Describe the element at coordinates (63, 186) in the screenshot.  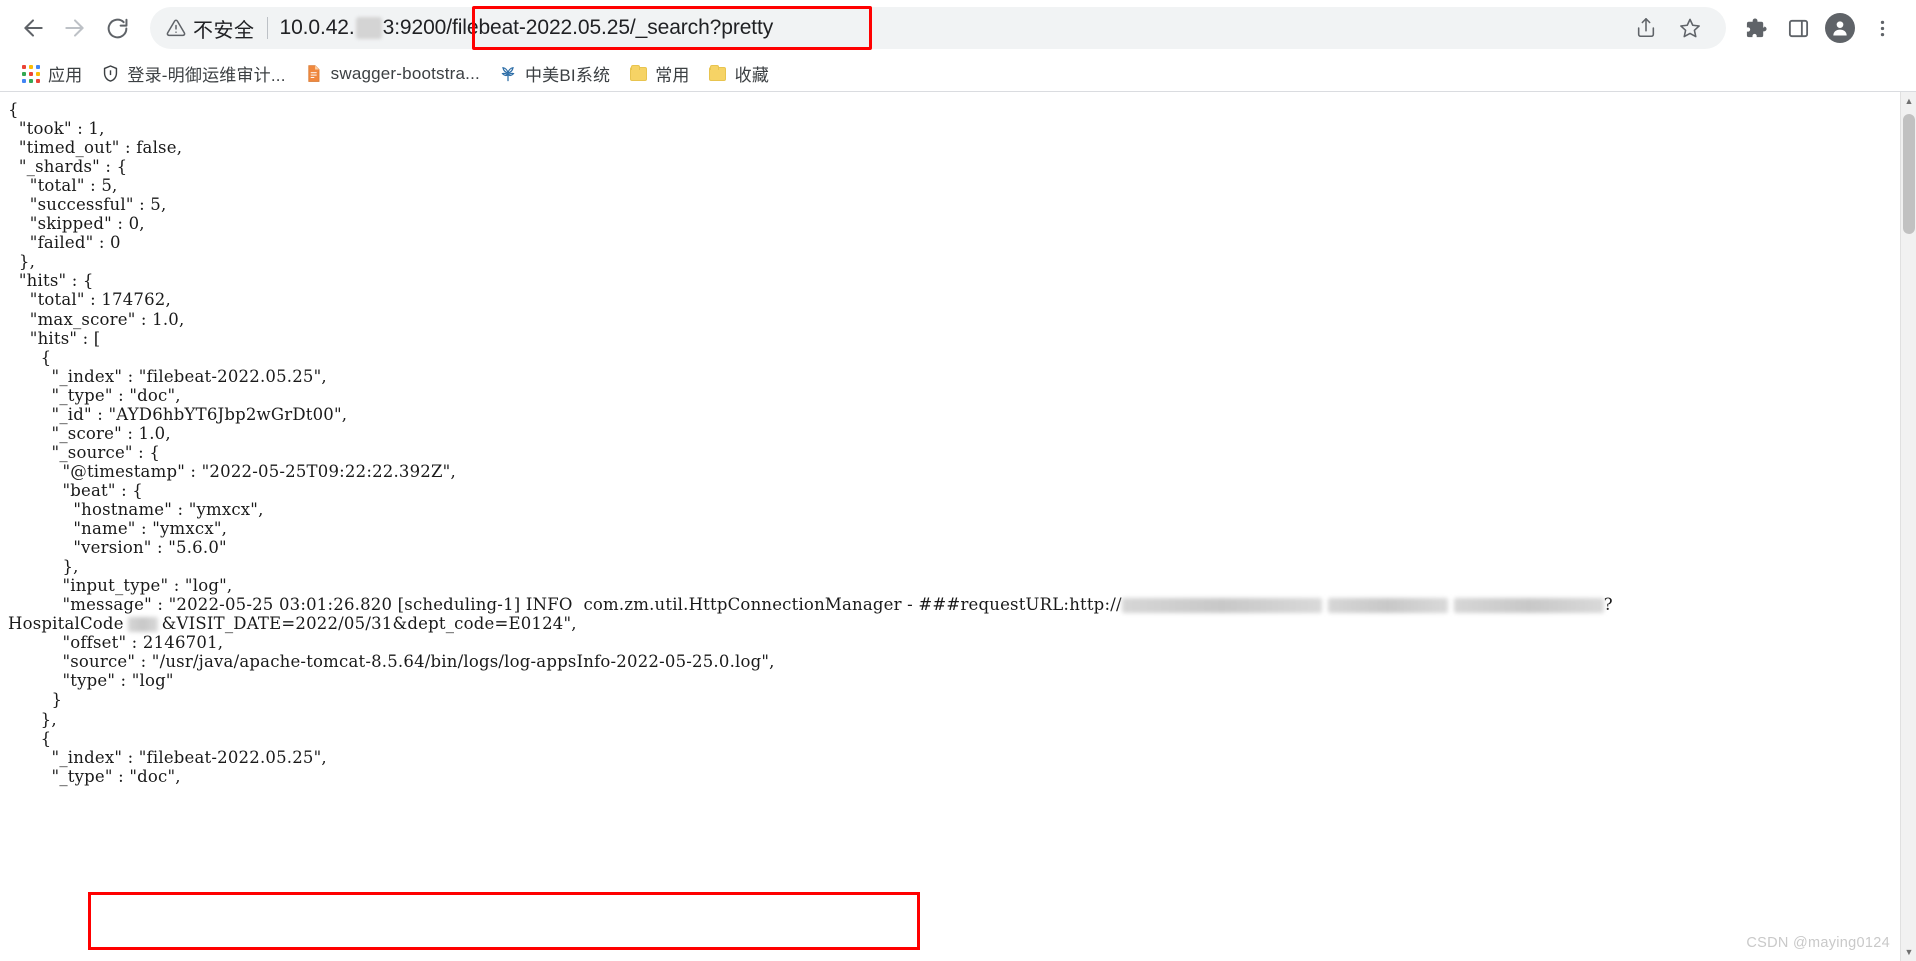
I see `json-line: "total" : 5,` at that location.